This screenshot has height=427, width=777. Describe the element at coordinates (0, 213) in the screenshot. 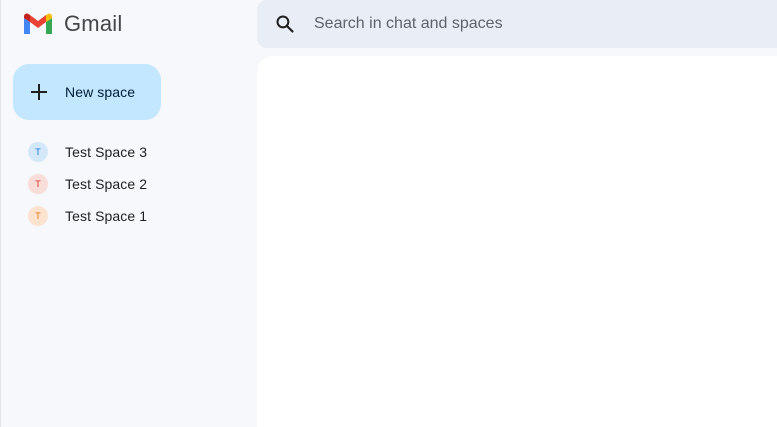

I see `window-left-border` at that location.